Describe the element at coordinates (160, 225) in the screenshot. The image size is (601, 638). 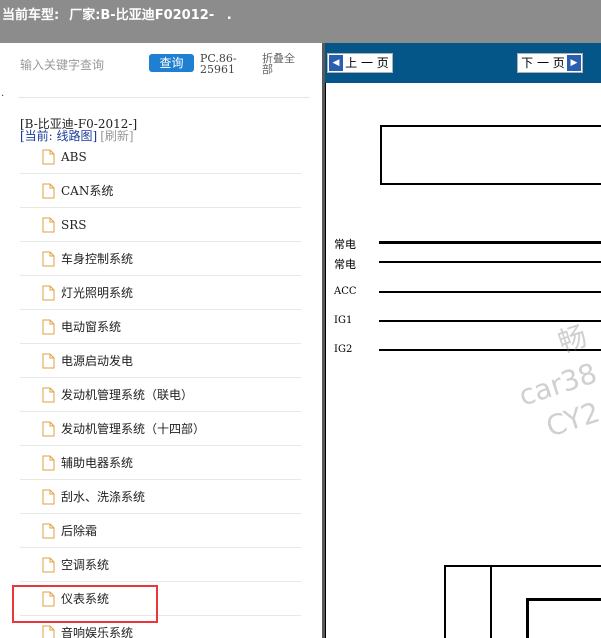
I see `tree-item: SRS` at that location.